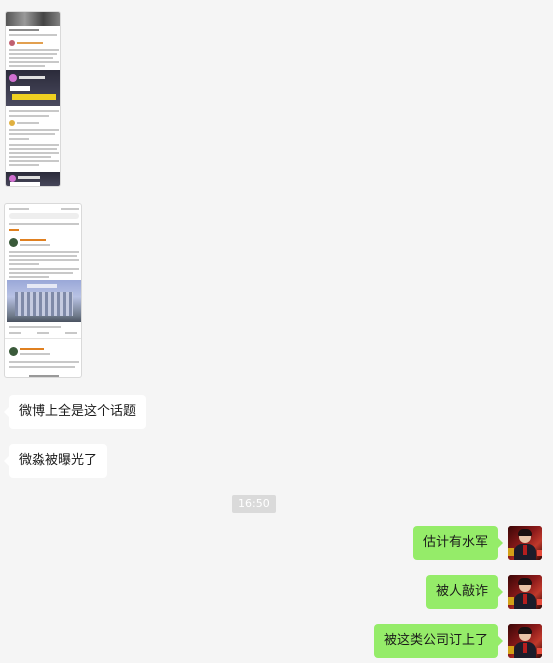 Image resolution: width=553 pixels, height=663 pixels. What do you see at coordinates (44, 301) in the screenshot?
I see `thumb-building-photo` at bounding box center [44, 301].